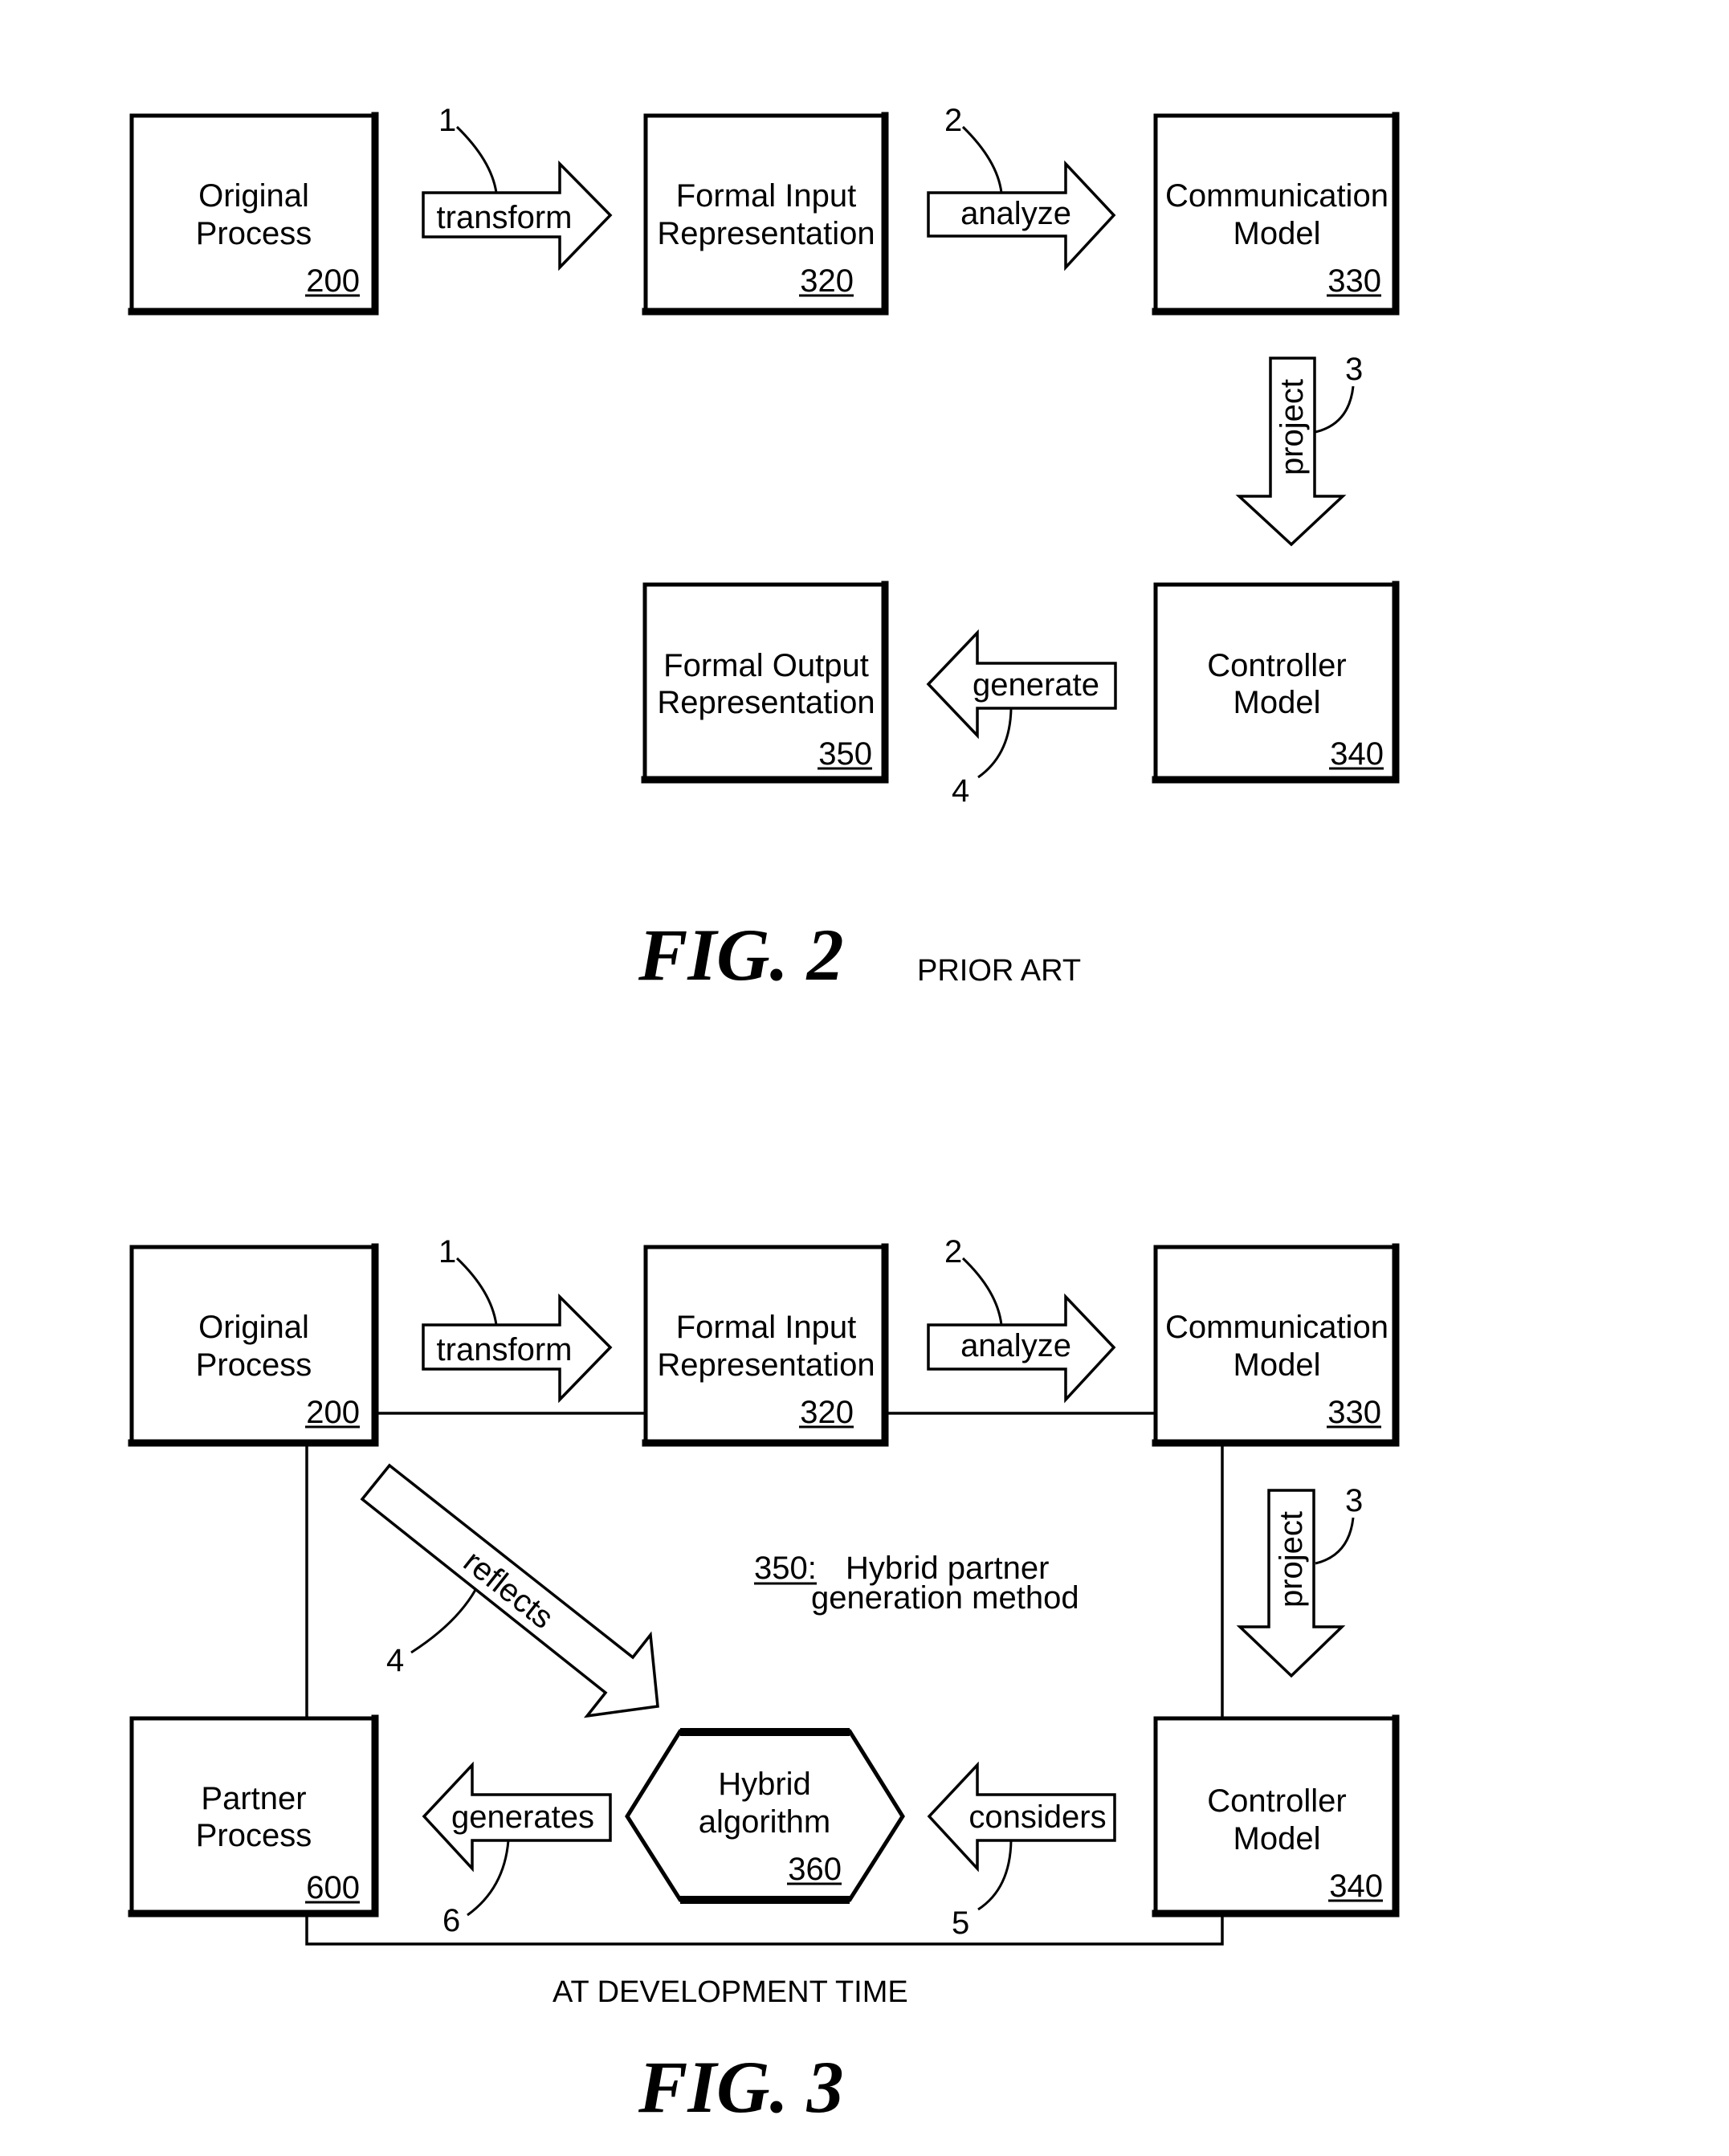  Describe the element at coordinates (945, 1598) in the screenshot. I see `method-title-line2: generation method` at that location.